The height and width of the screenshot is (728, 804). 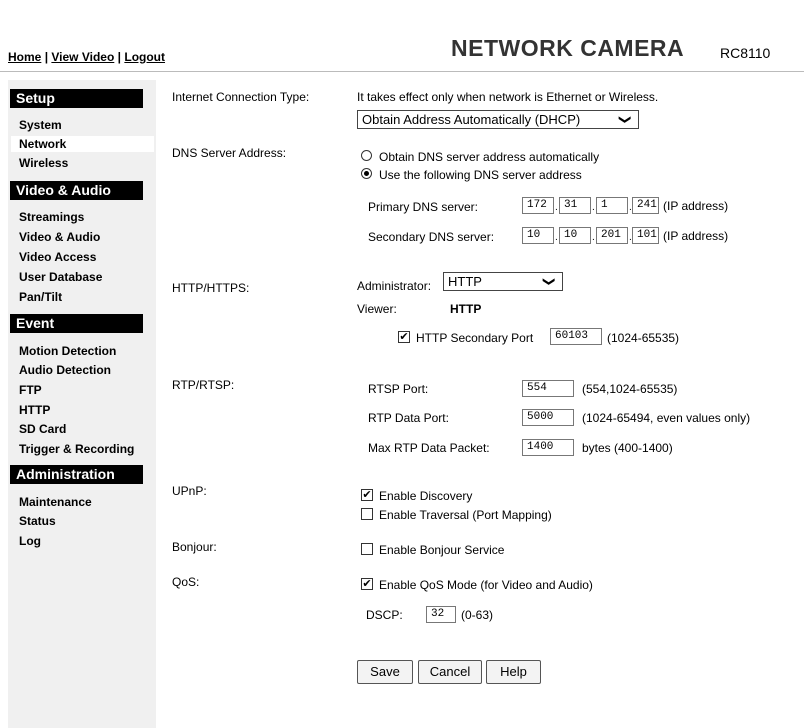 I want to click on viewer-protocol-value: HTTP, so click(x=466, y=309).